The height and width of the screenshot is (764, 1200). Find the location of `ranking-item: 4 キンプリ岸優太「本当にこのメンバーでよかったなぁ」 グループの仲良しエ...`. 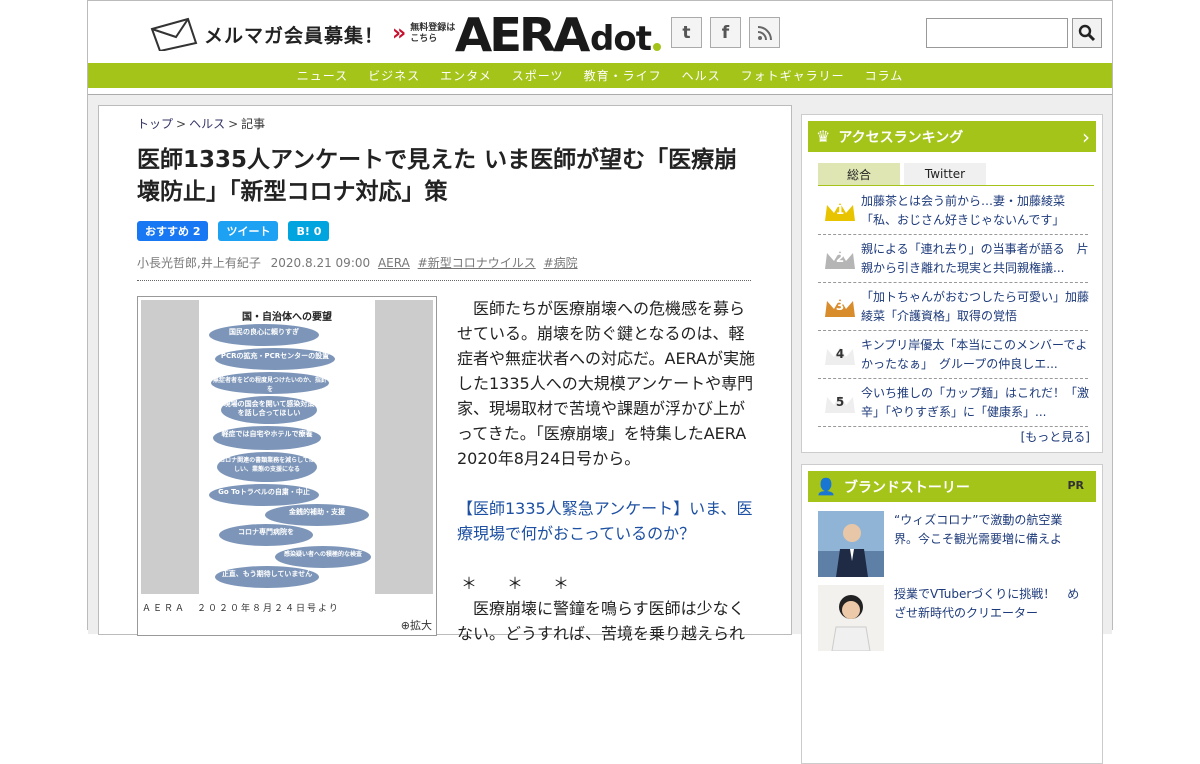

ranking-item: 4 キンプリ岸優太「本当にこのメンバーでよかったなぁ」 グループの仲良しエ... is located at coordinates (953, 355).